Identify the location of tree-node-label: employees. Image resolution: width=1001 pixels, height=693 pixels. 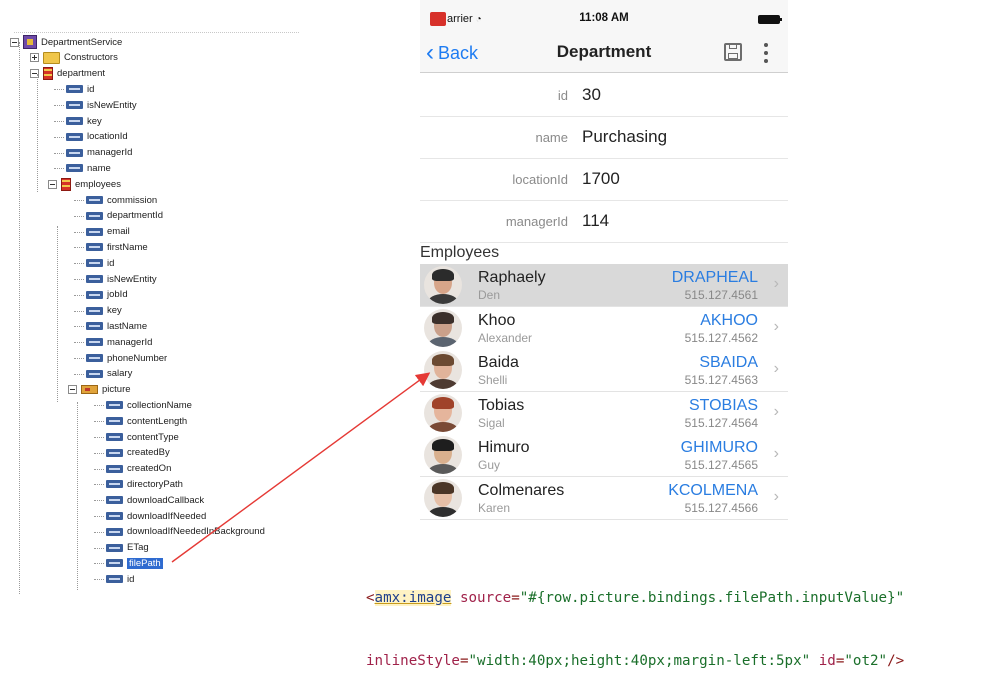
(98, 184).